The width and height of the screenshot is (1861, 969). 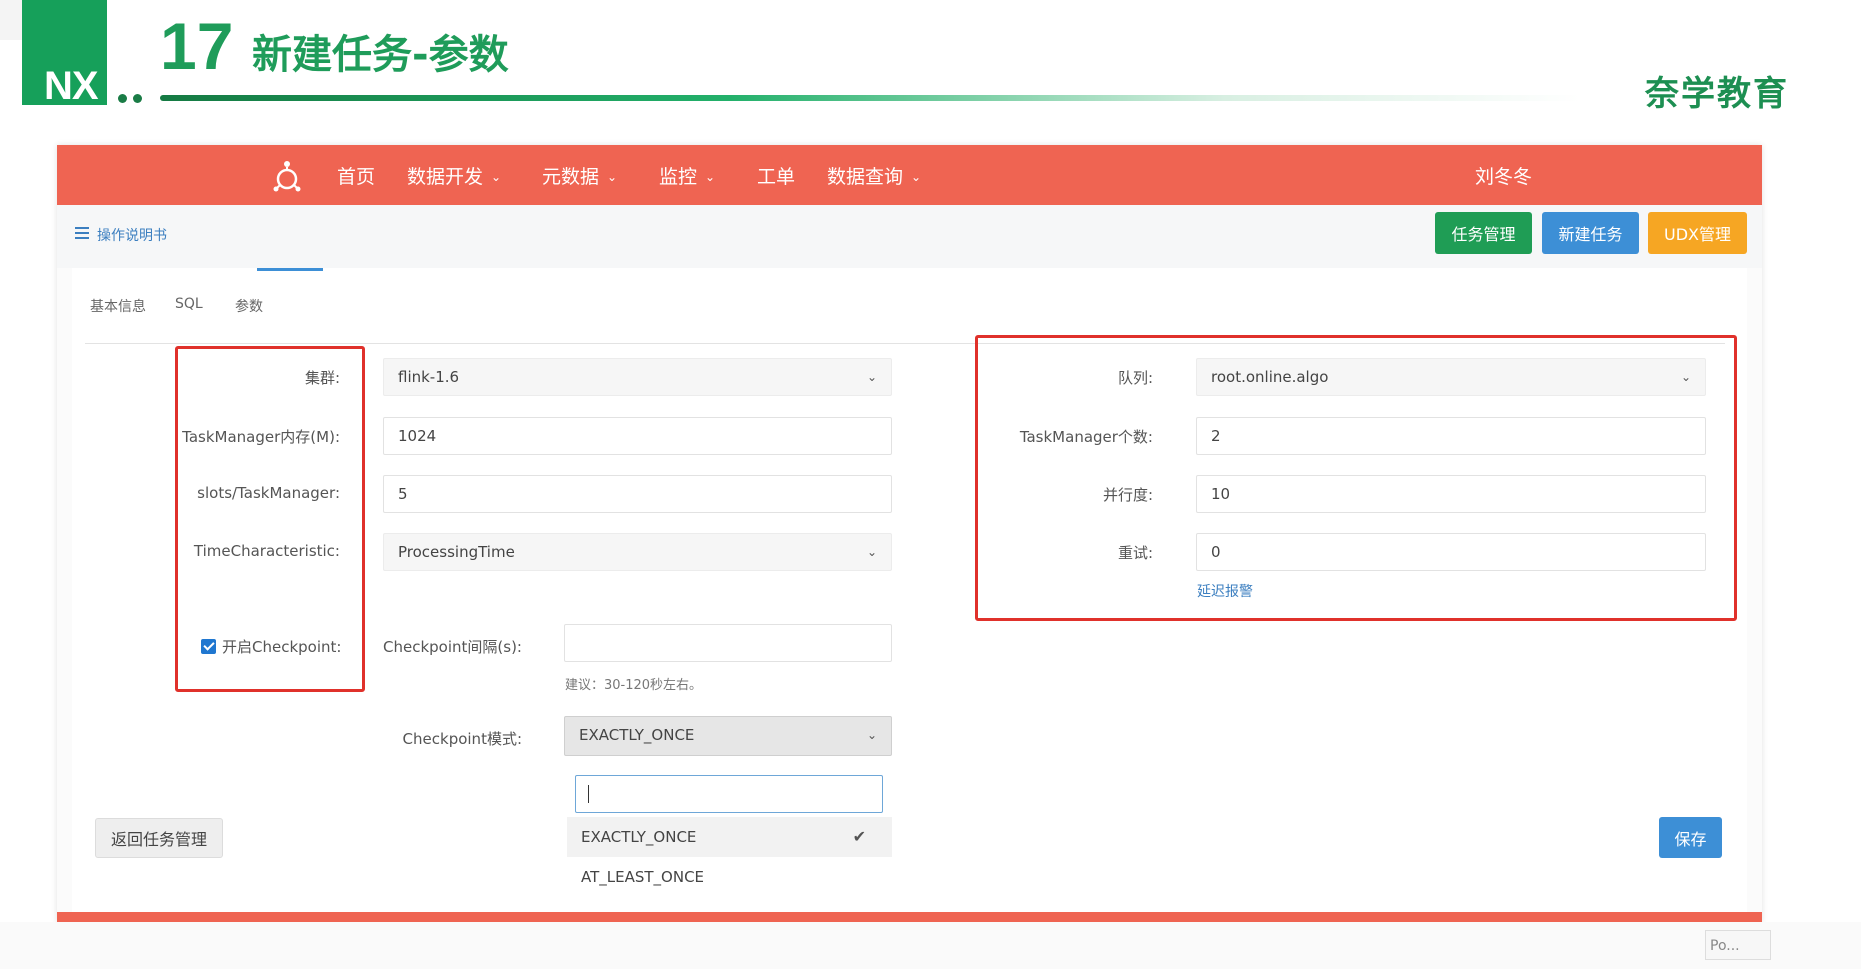 What do you see at coordinates (454, 175) in the screenshot?
I see `nav-item-data-dev: 数据开发 ⌄` at bounding box center [454, 175].